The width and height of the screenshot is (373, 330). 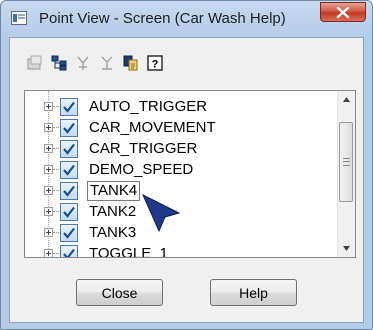 I want to click on tree-item: DEMO_SPEED, so click(x=181, y=170).